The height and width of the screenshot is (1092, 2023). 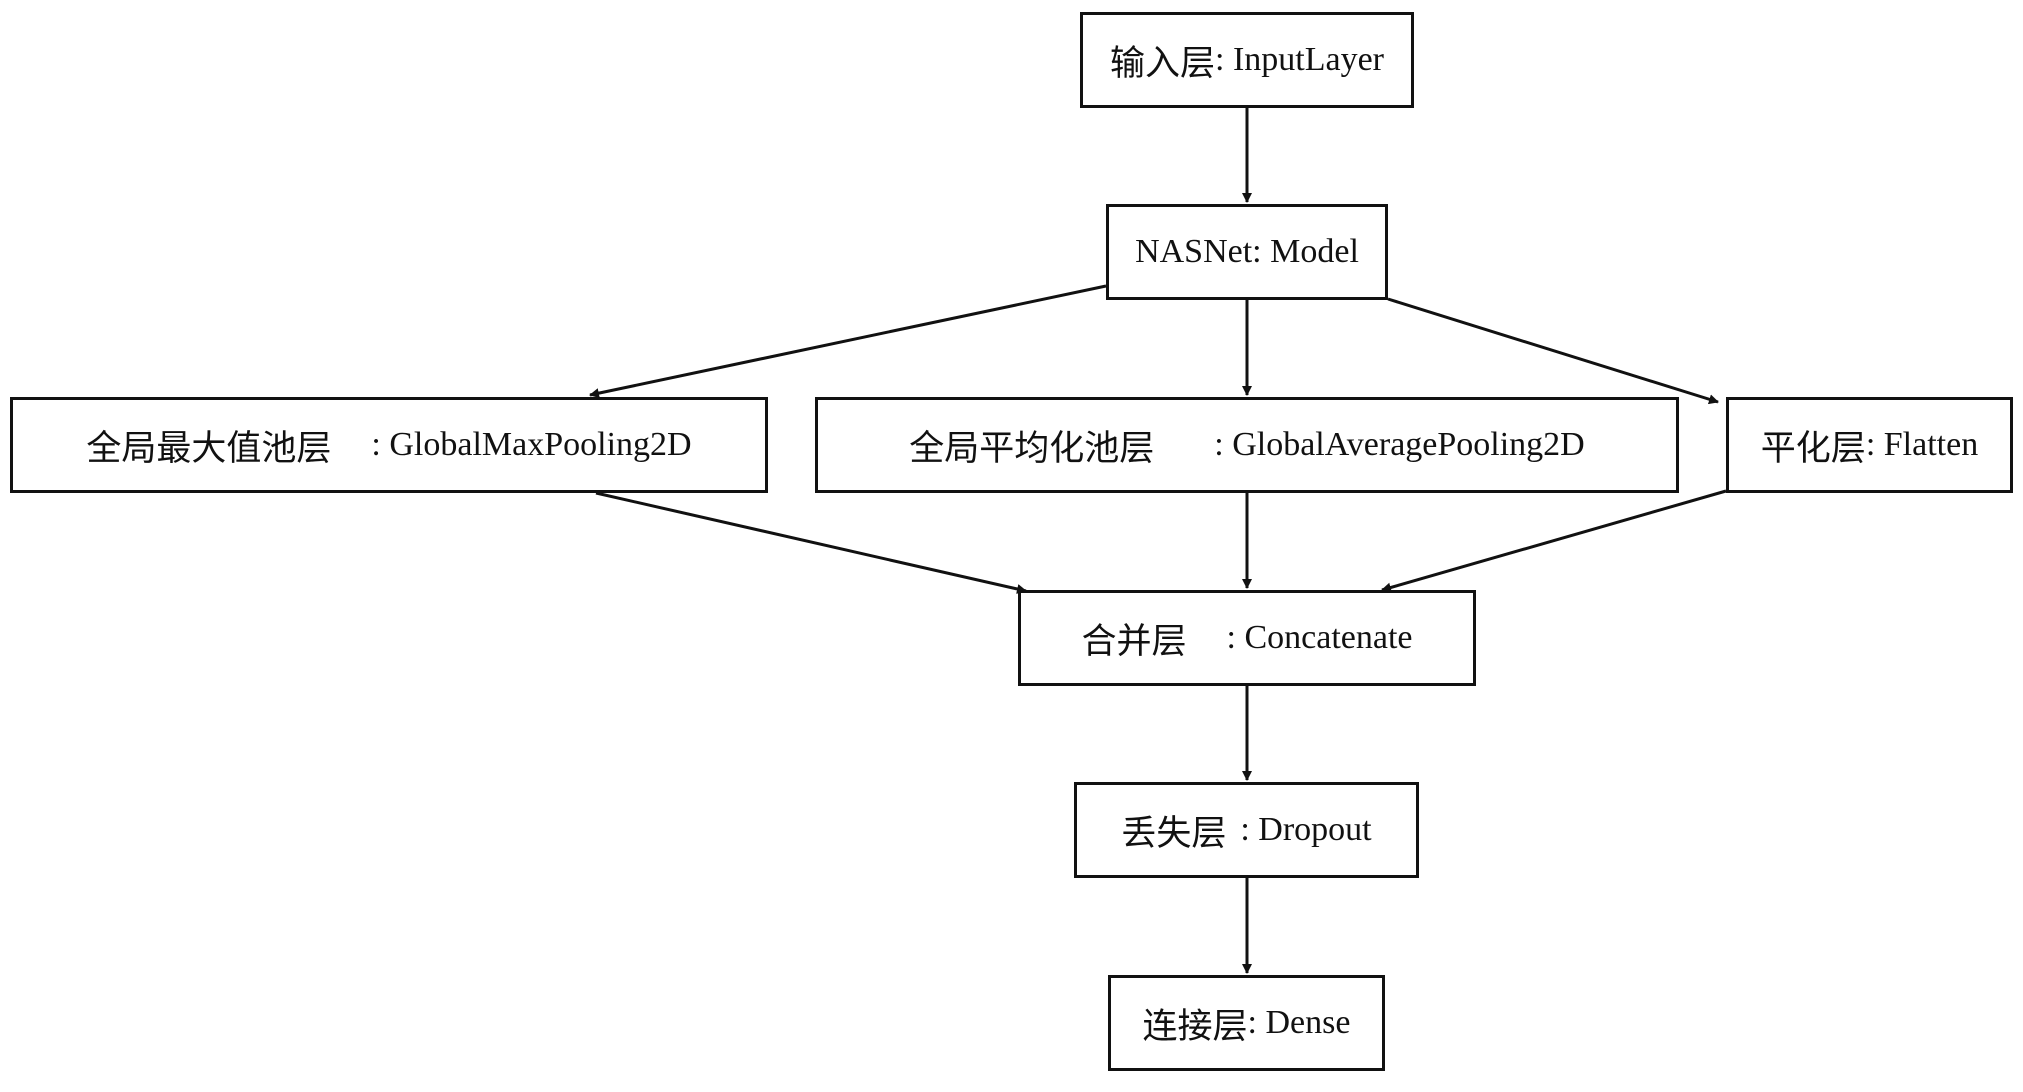 I want to click on node-flatten: 平化层 : Flatten, so click(x=1869, y=445).